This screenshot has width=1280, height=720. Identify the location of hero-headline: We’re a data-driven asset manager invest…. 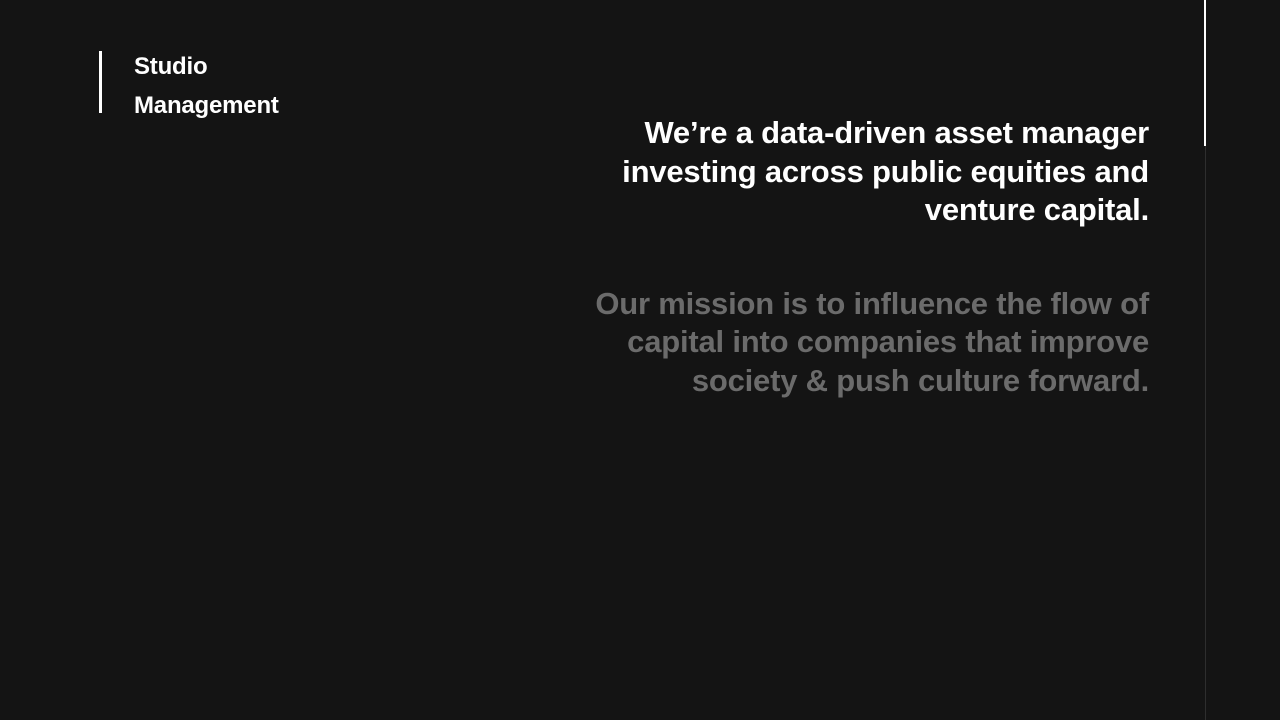
(849, 172).